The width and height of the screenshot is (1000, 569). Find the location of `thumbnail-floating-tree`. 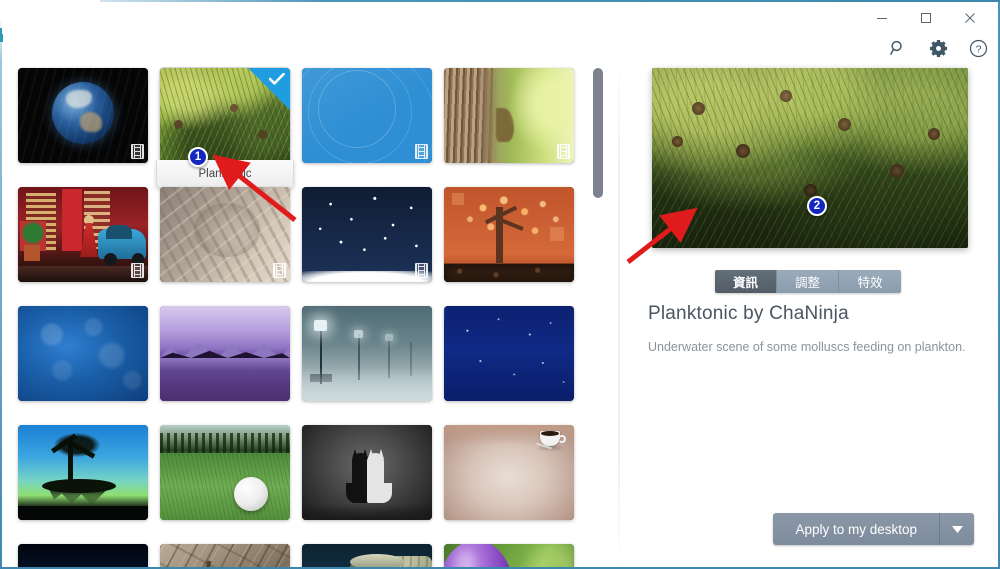

thumbnail-floating-tree is located at coordinates (83, 472).